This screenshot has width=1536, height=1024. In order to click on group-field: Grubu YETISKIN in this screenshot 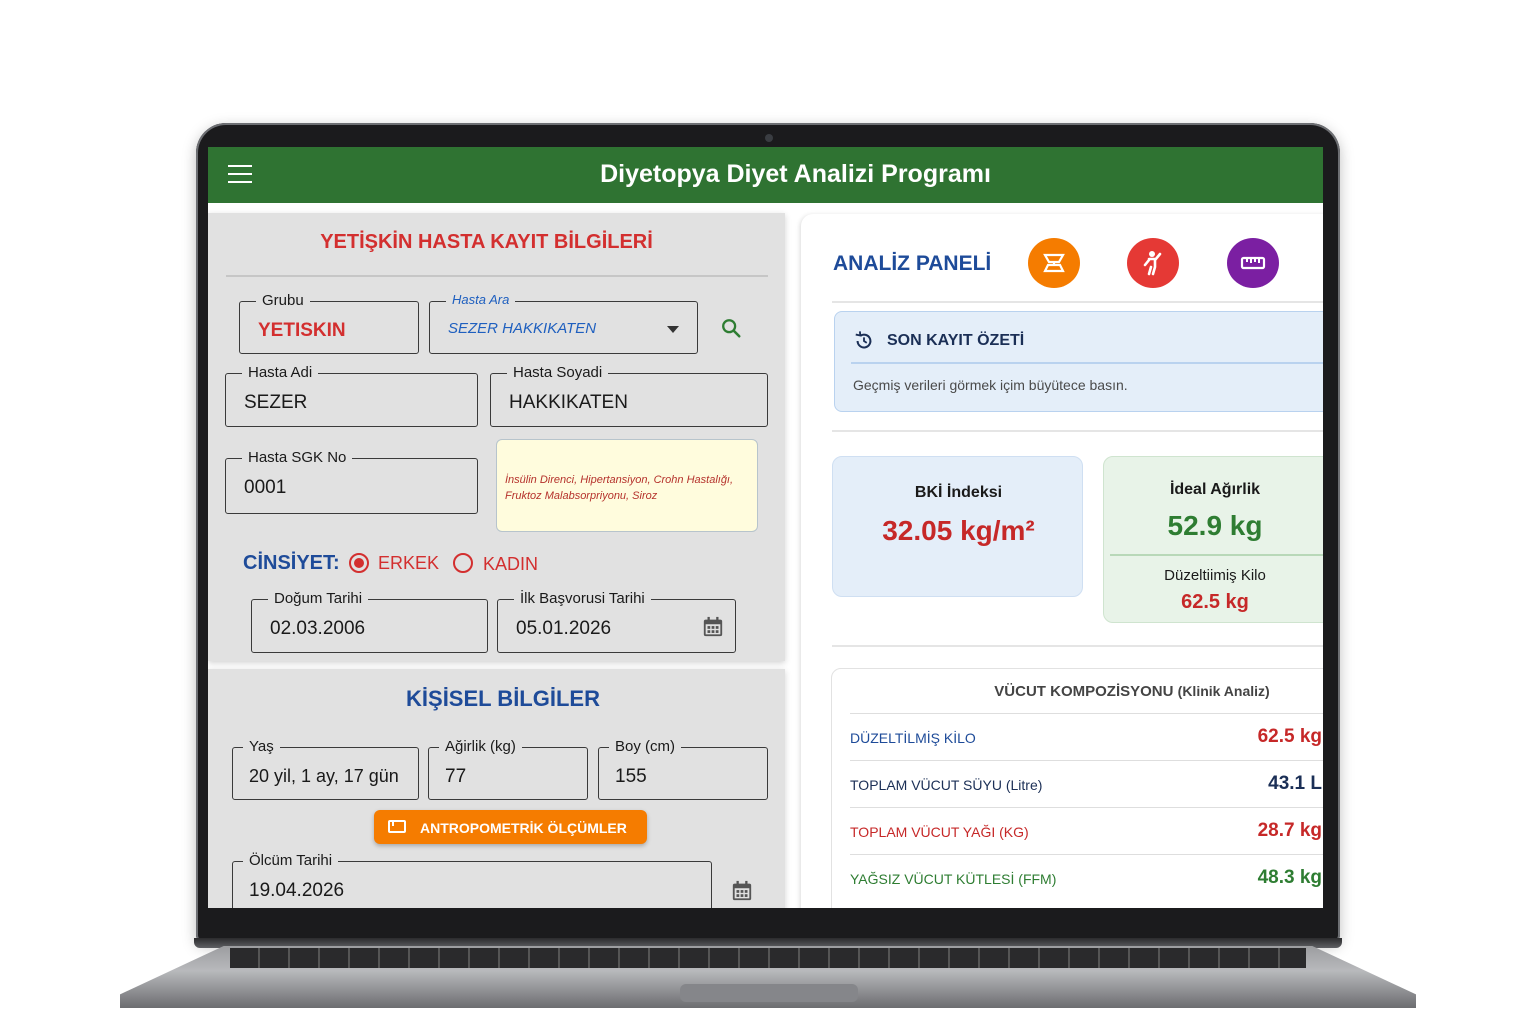, I will do `click(329, 323)`.